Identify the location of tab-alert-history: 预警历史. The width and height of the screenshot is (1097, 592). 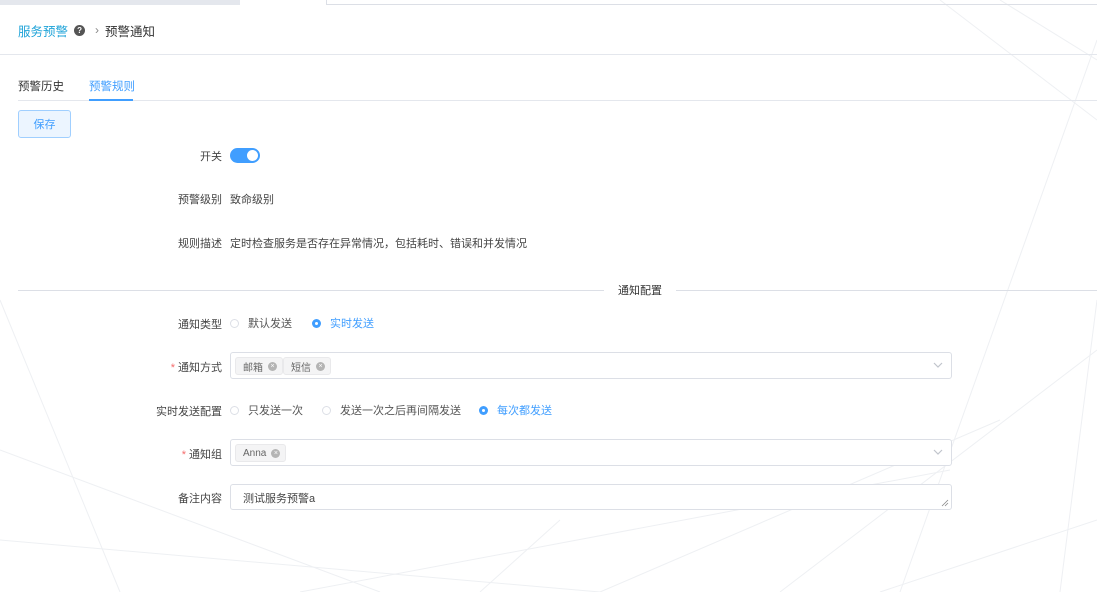
(41, 88).